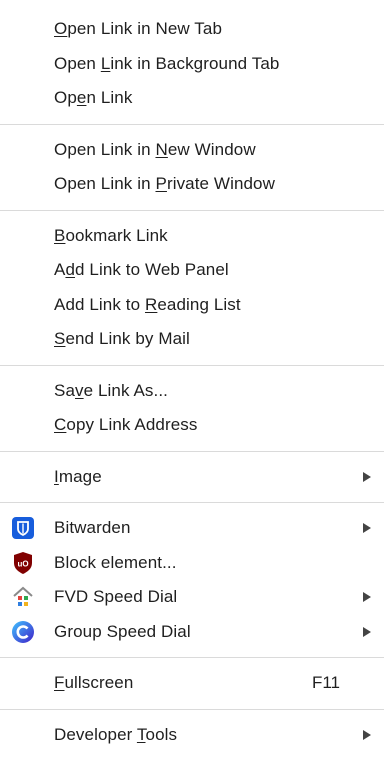 The height and width of the screenshot is (761, 384). I want to click on menu-item-label: Image, so click(78, 476).